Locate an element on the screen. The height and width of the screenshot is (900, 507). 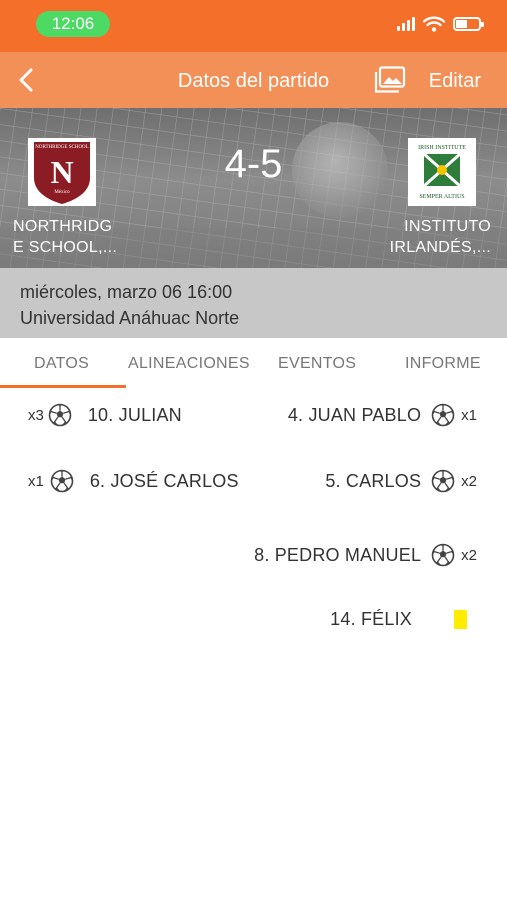
away-event-row: 14. FÉLIX is located at coordinates (398, 619).